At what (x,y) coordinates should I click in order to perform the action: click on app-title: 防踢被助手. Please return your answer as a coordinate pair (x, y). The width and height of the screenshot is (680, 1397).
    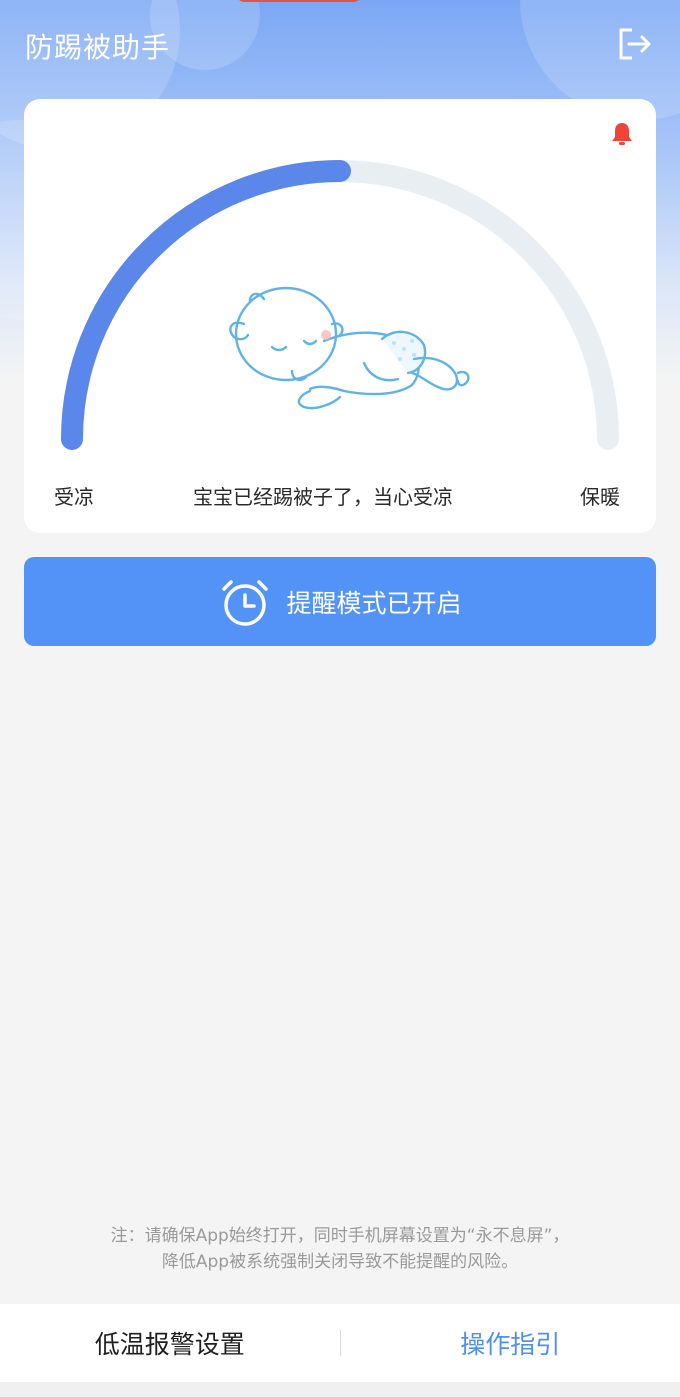
    Looking at the image, I should click on (98, 47).